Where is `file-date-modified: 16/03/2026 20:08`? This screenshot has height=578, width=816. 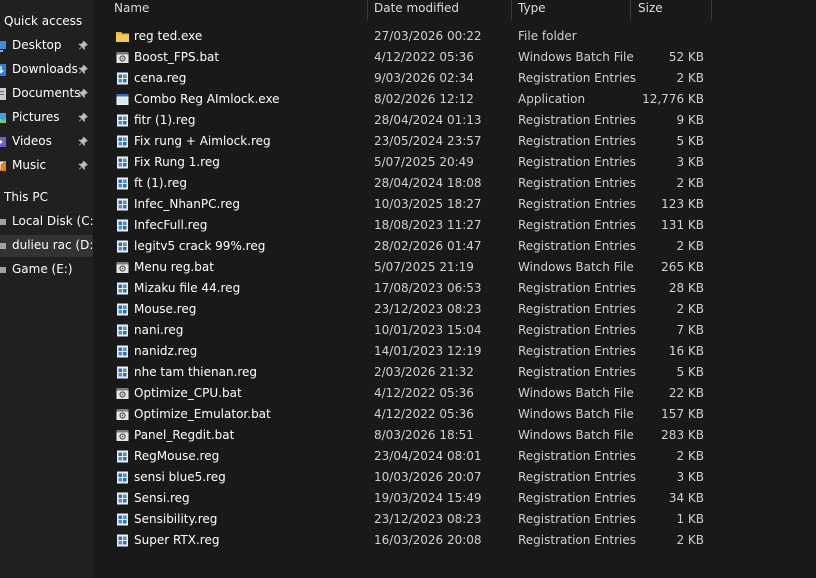 file-date-modified: 16/03/2026 20:08 is located at coordinates (428, 540).